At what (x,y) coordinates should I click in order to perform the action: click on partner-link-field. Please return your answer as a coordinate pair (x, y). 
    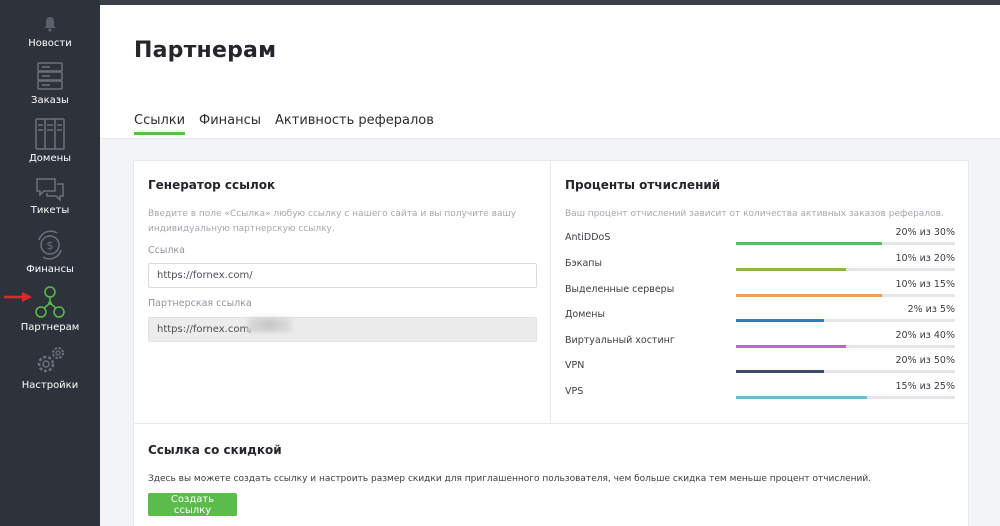
    Looking at the image, I should click on (342, 329).